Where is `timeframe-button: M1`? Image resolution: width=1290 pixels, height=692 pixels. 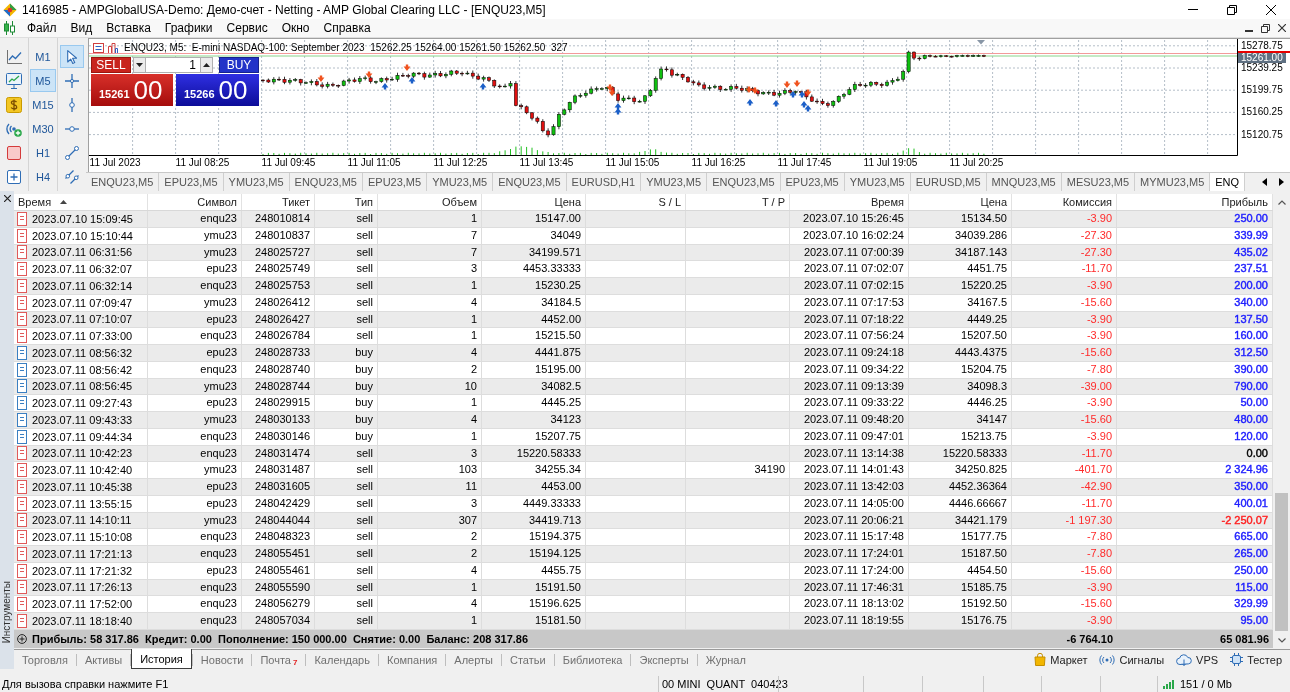 timeframe-button: M1 is located at coordinates (43, 56).